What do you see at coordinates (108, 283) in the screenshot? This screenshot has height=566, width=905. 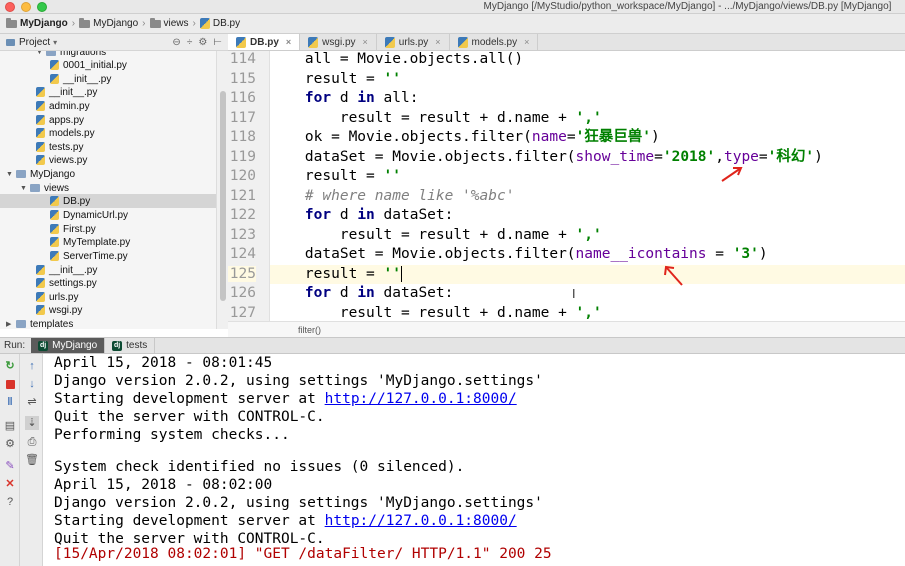 I see `tree-item-file: settings.py` at bounding box center [108, 283].